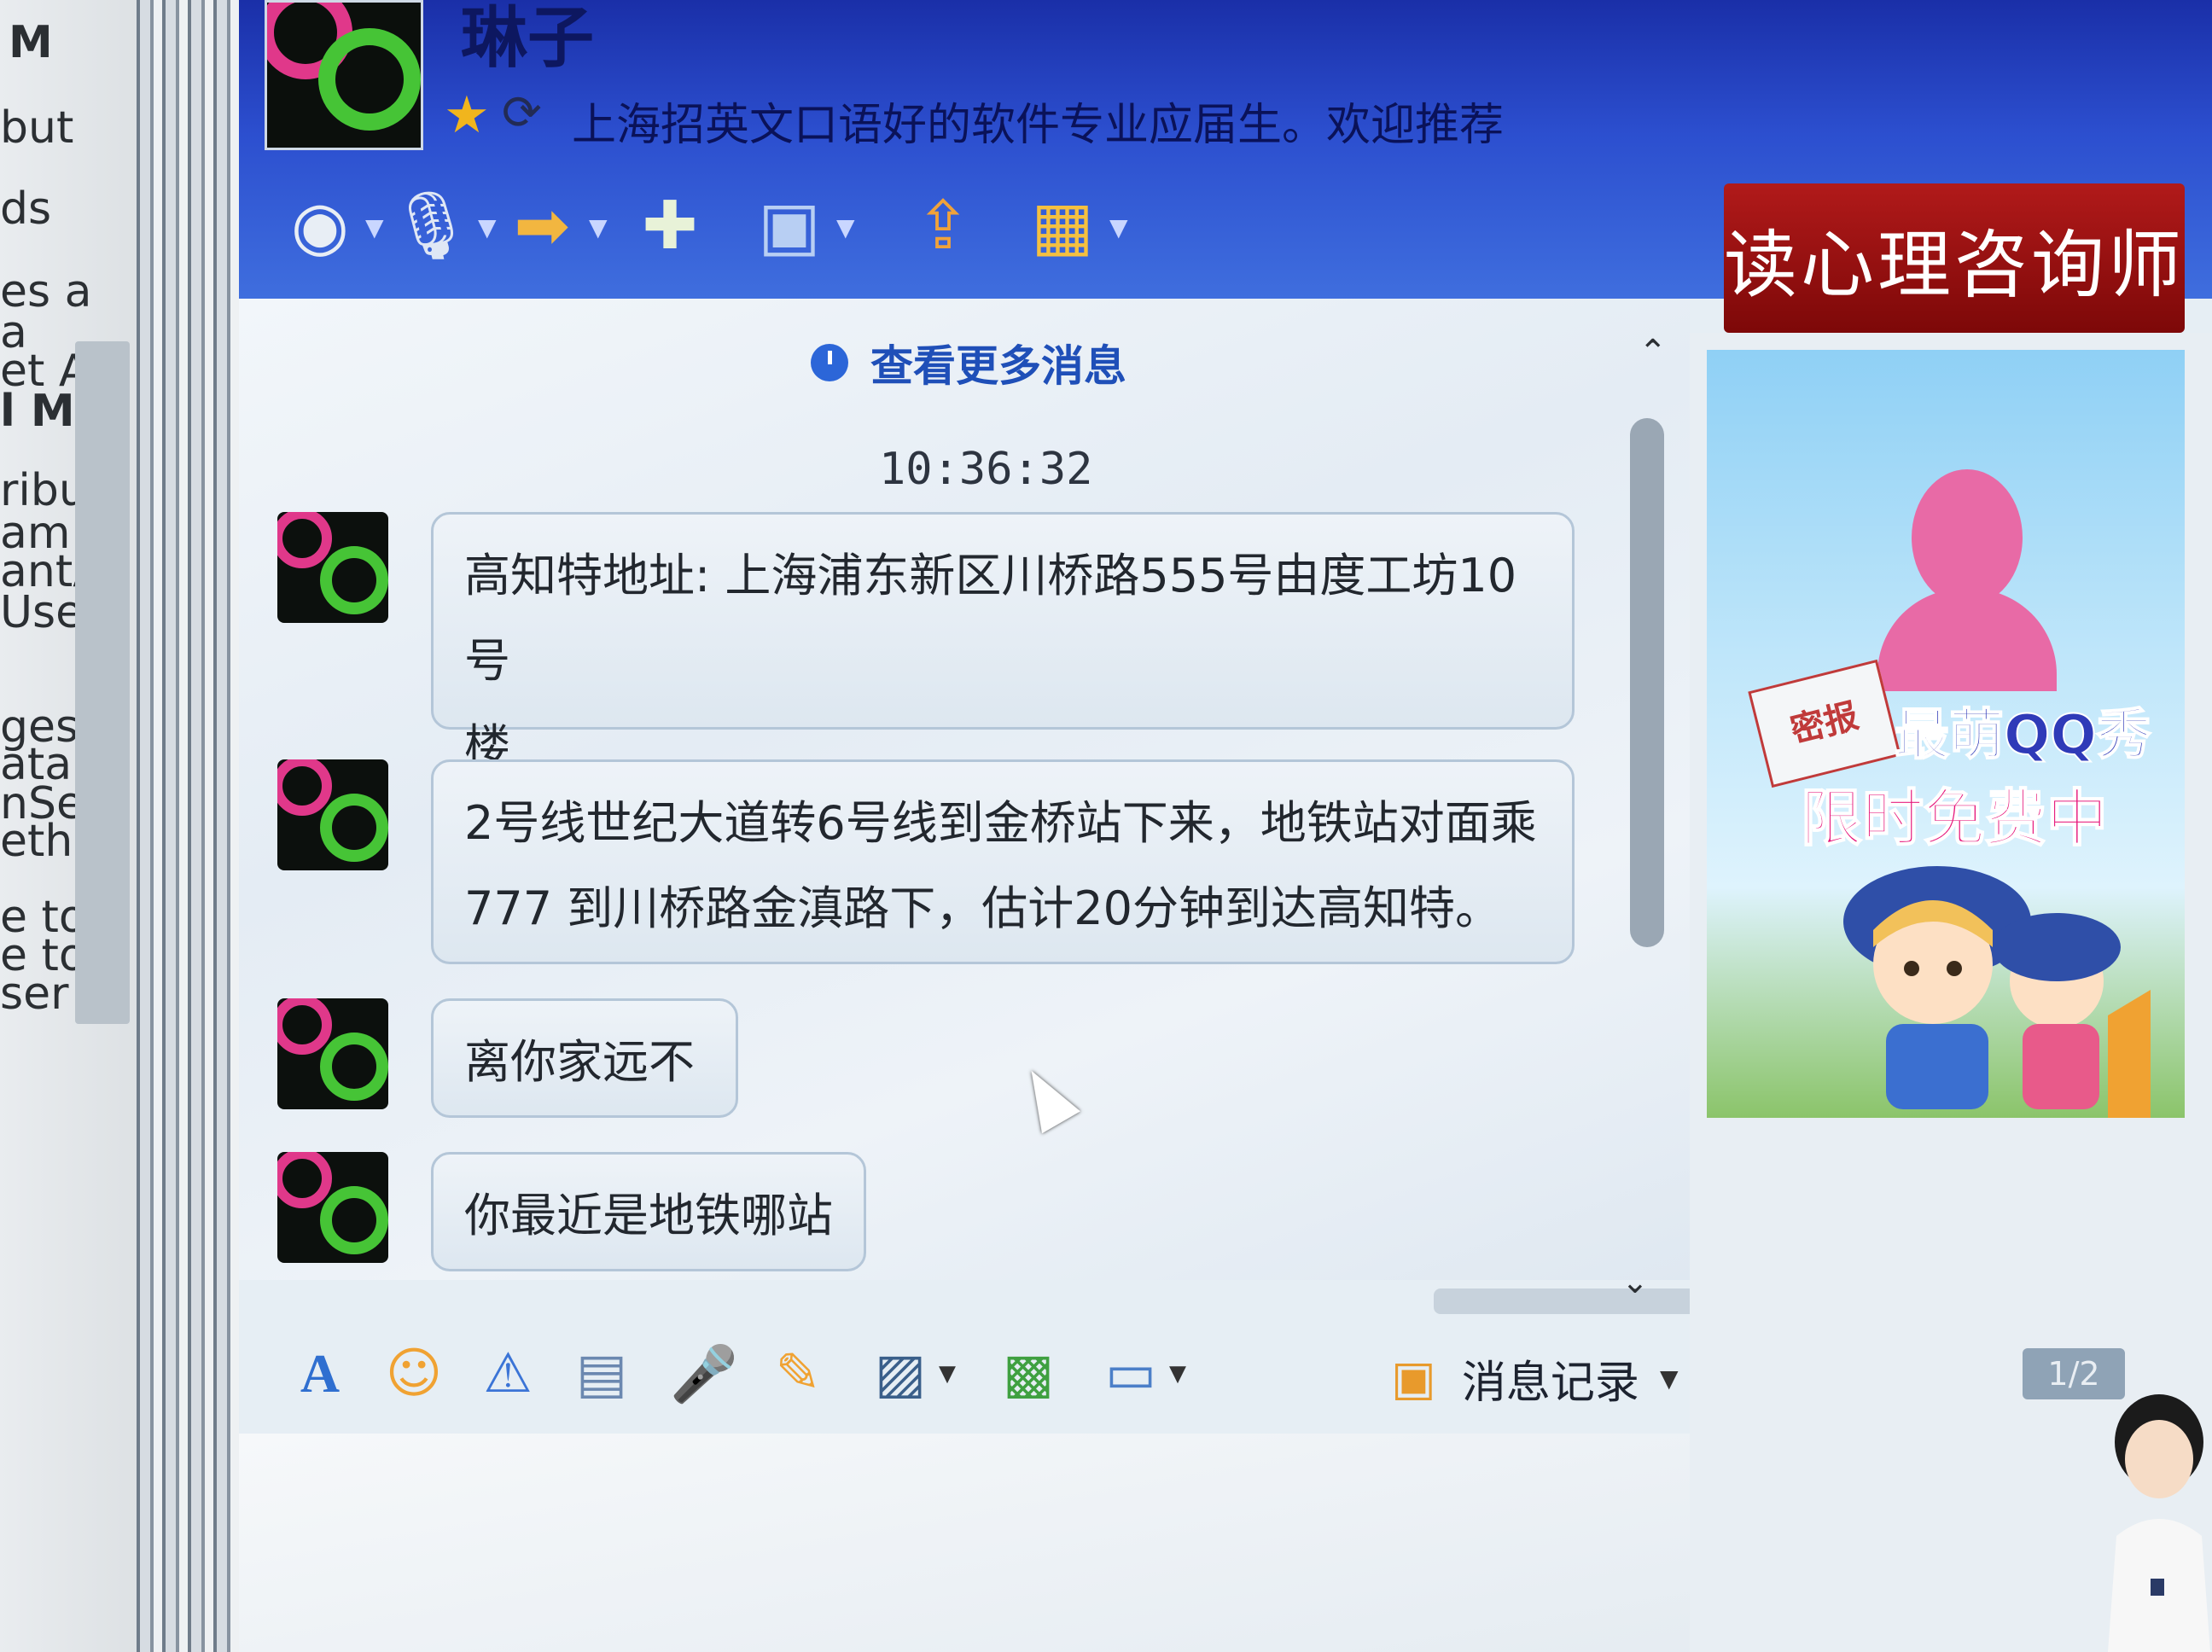 This screenshot has height=1652, width=2212. I want to click on ad-banner: 读心理咨询师, so click(1954, 258).